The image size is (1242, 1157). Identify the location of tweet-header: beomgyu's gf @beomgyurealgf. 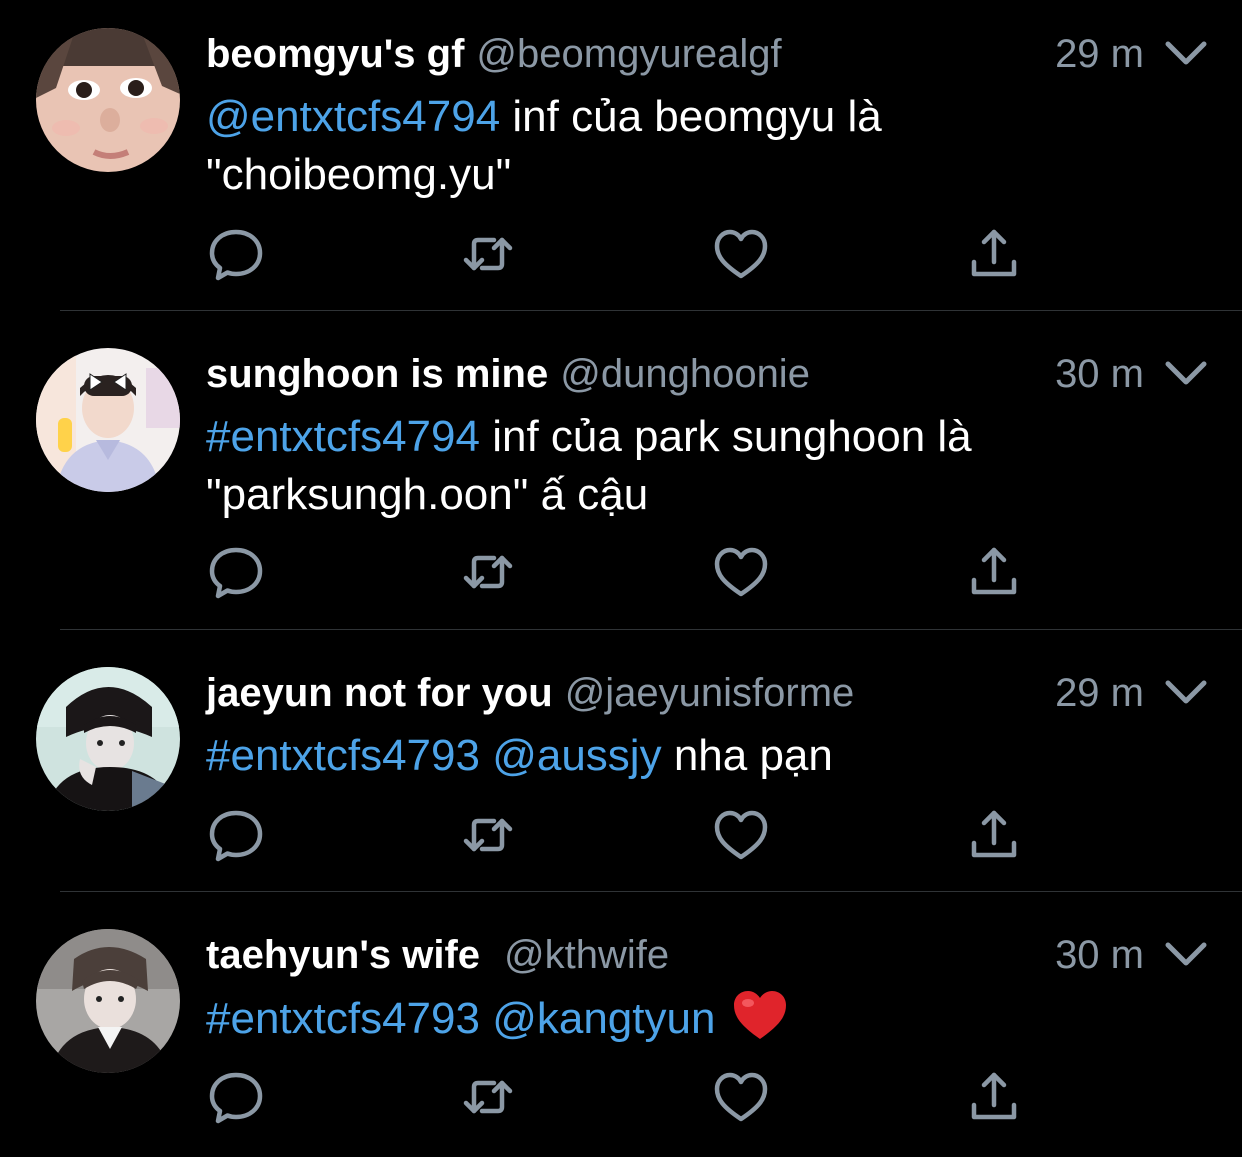
(494, 54).